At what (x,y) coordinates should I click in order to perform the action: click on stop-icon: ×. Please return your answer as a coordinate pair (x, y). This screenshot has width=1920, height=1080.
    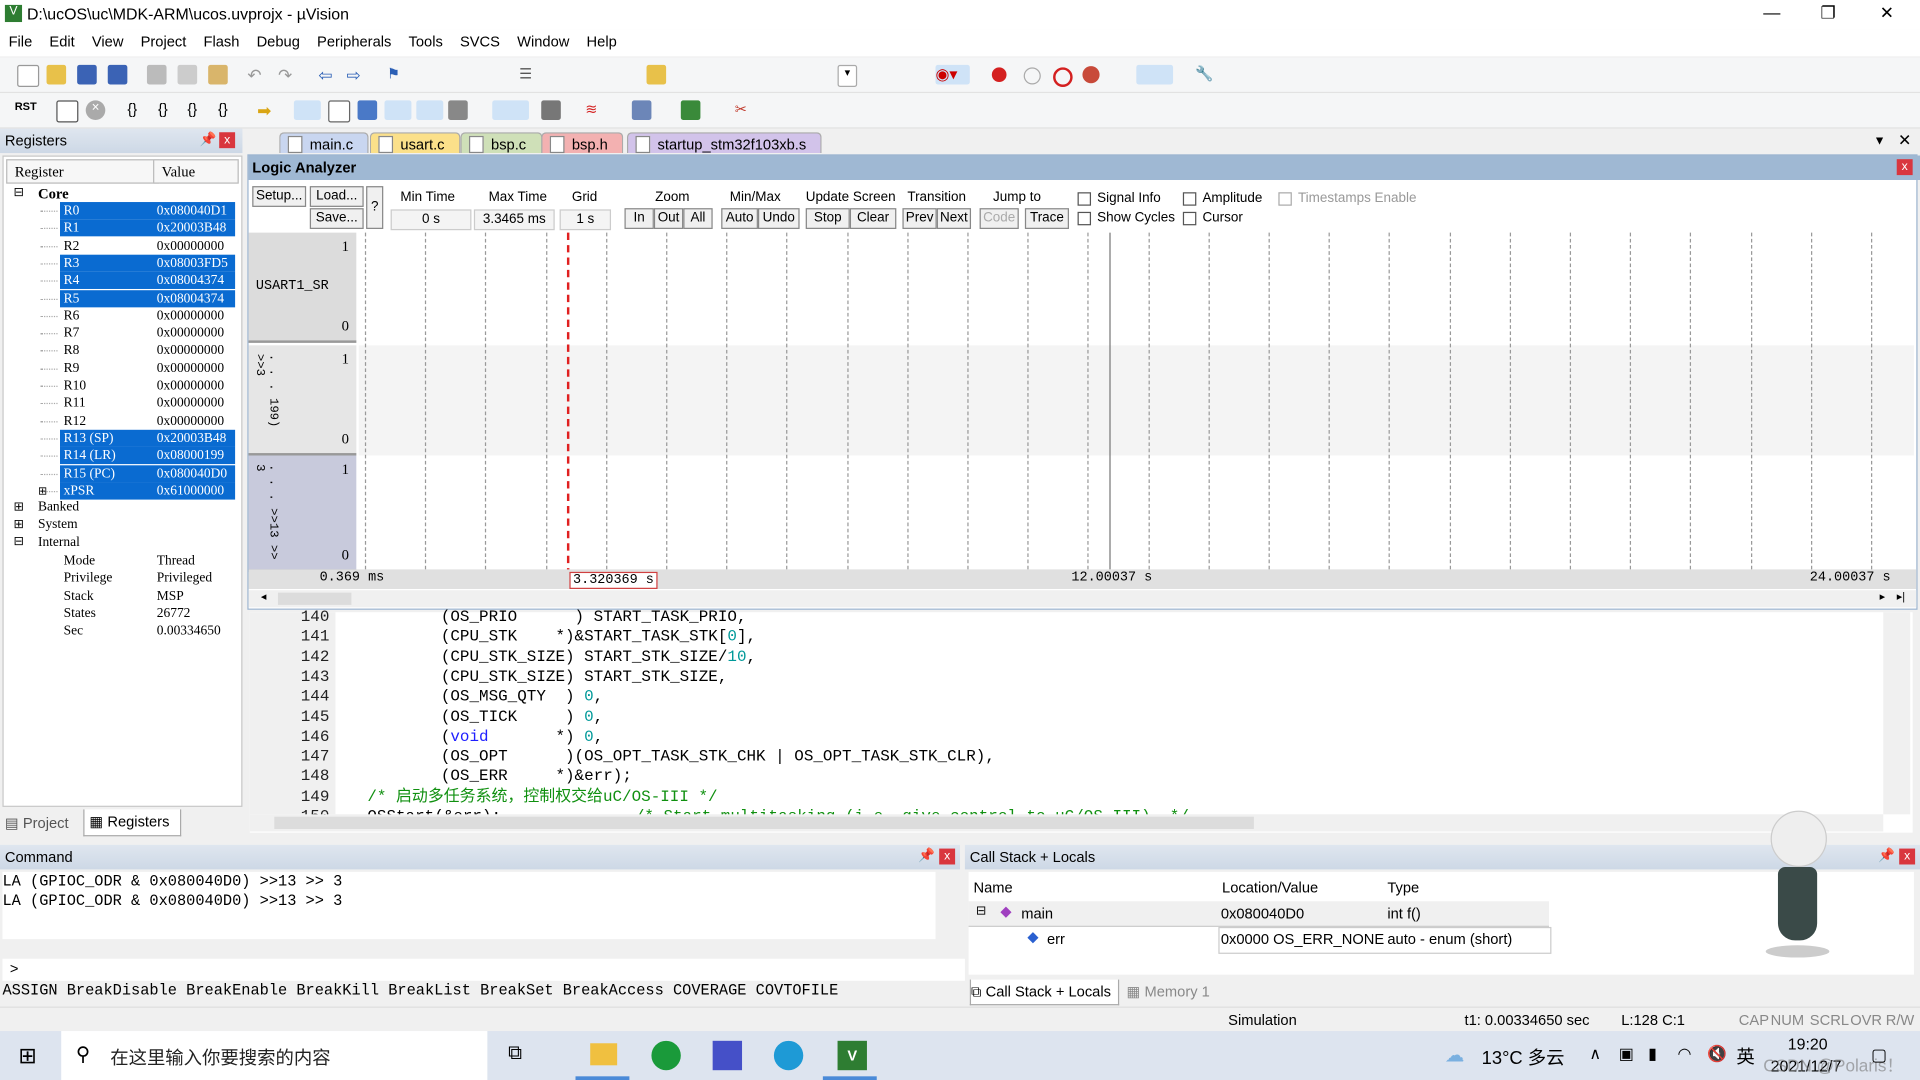
    Looking at the image, I should click on (95, 110).